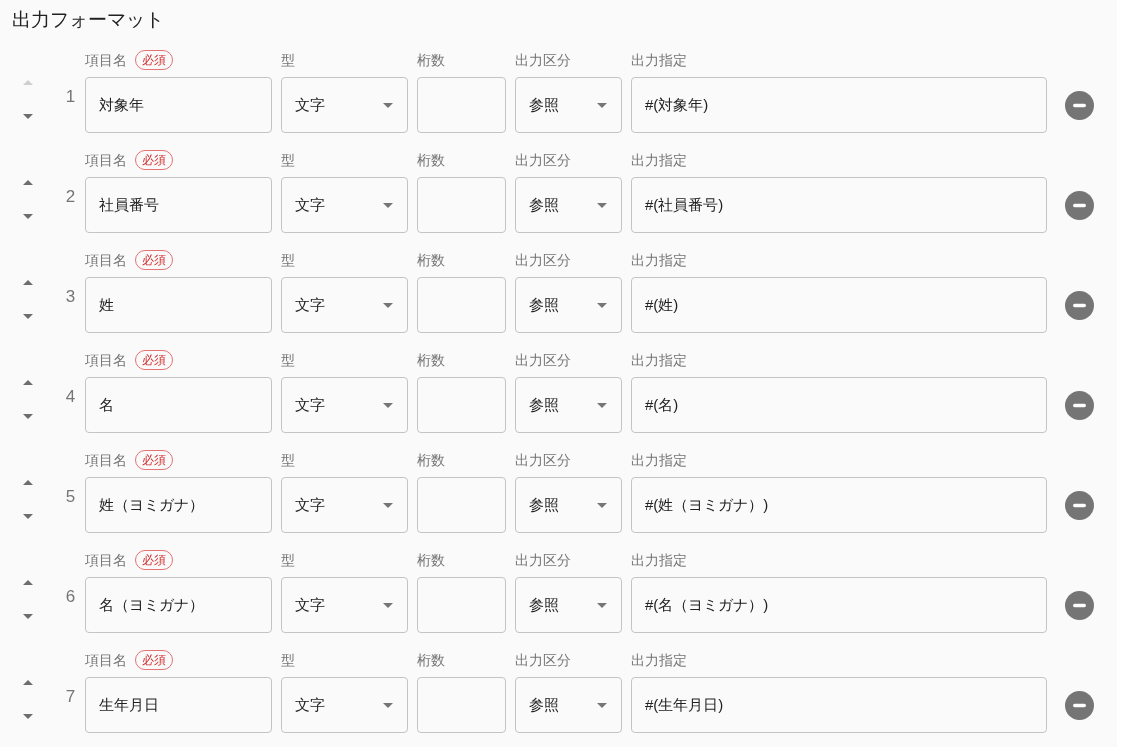 Image resolution: width=1129 pixels, height=747 pixels. I want to click on output-spec-input: #(名（ヨミガナ）), so click(839, 605).